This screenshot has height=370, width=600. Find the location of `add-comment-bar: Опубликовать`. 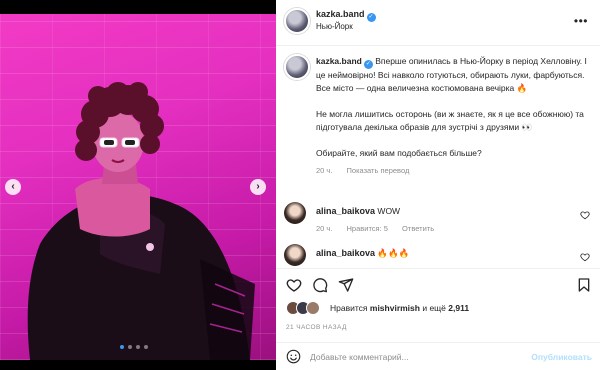

add-comment-bar: Опубликовать is located at coordinates (438, 356).